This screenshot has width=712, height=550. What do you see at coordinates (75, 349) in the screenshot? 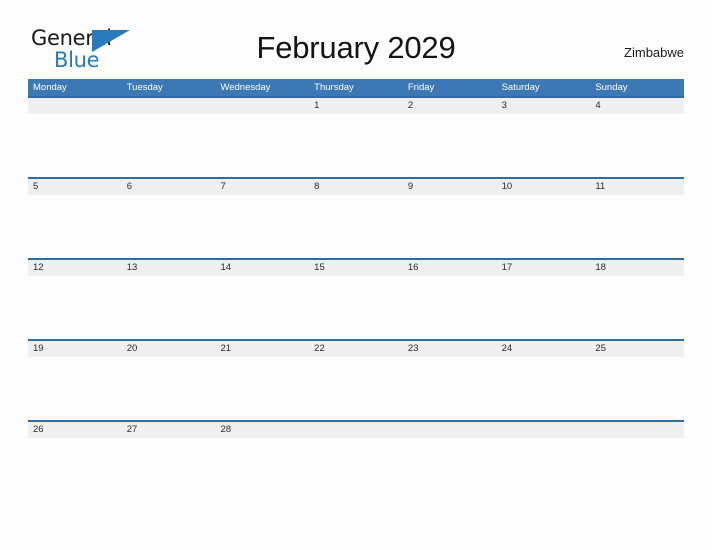
I see `day-cell: 19` at bounding box center [75, 349].